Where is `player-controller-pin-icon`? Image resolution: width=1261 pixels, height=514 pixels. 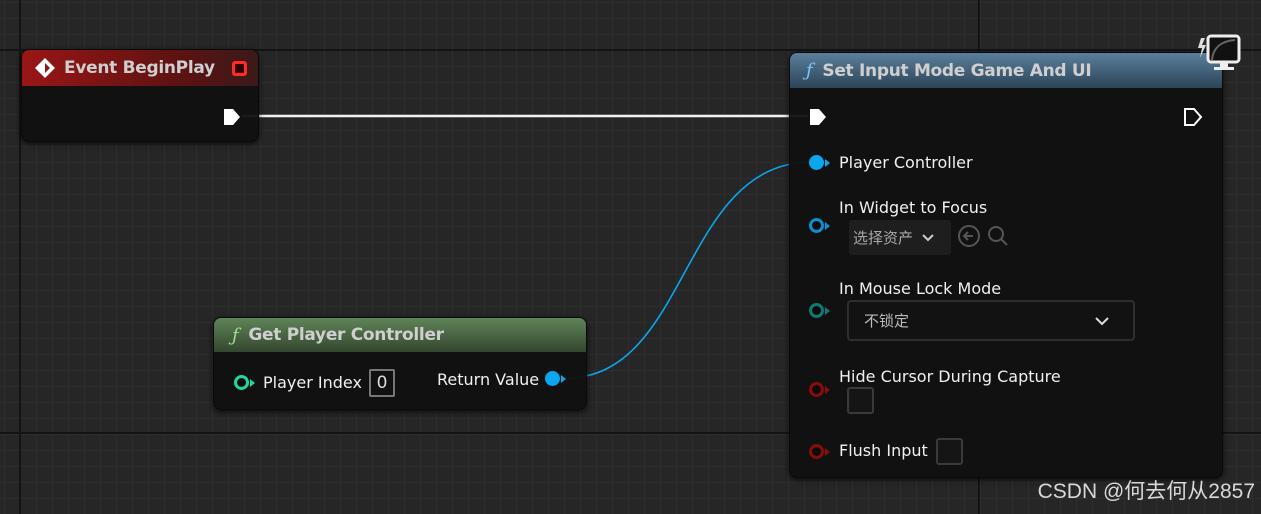
player-controller-pin-icon is located at coordinates (816, 162).